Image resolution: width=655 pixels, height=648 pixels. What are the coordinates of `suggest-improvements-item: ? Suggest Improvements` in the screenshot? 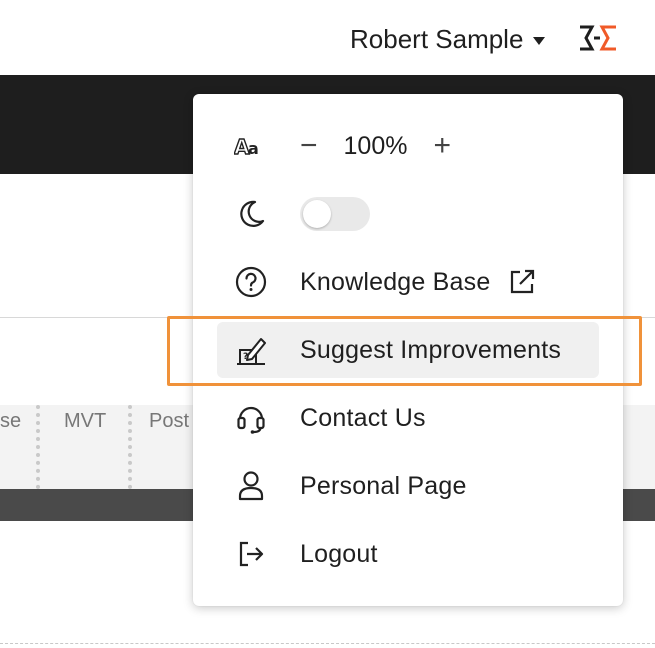 It's located at (408, 350).